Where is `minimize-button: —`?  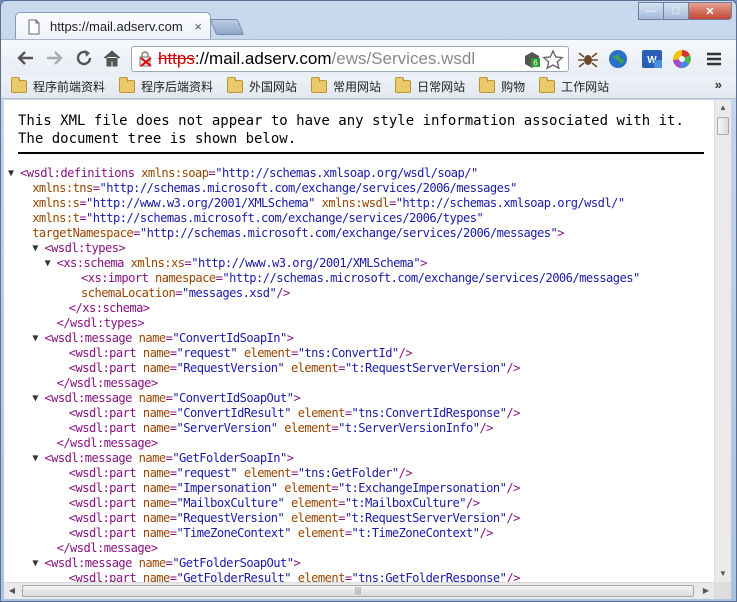
minimize-button: — is located at coordinates (651, 11).